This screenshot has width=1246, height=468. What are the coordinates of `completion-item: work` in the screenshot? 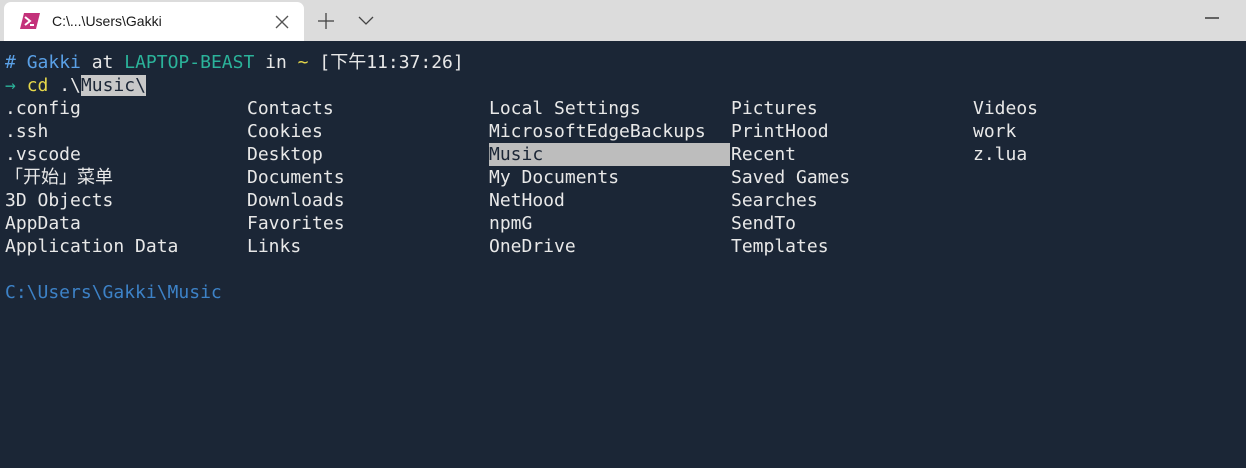 It's located at (994, 131).